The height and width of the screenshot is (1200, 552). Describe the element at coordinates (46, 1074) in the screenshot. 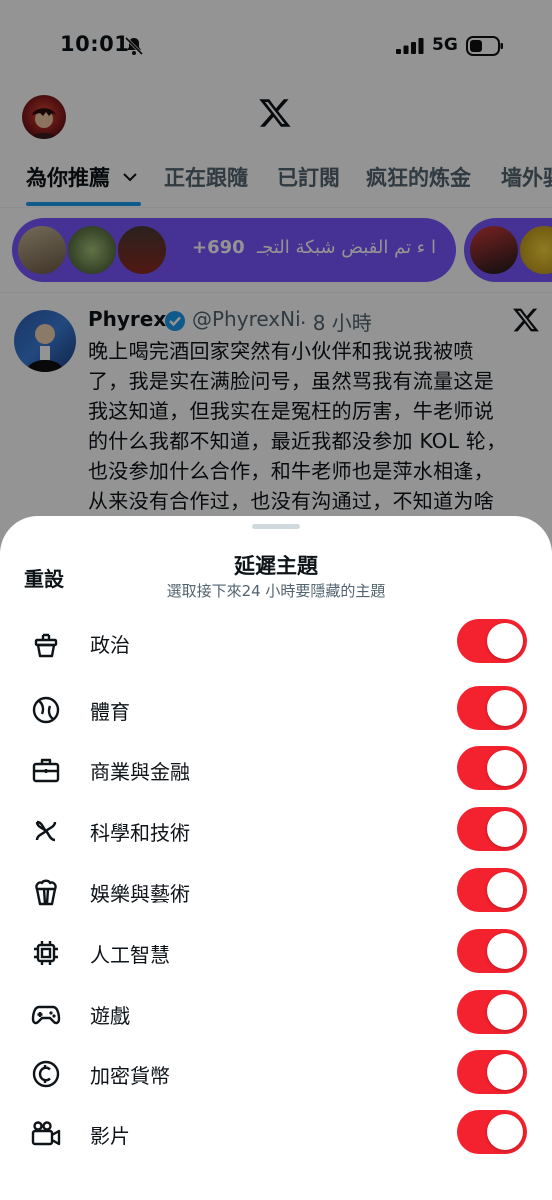

I see `crypto-coin-icon` at that location.